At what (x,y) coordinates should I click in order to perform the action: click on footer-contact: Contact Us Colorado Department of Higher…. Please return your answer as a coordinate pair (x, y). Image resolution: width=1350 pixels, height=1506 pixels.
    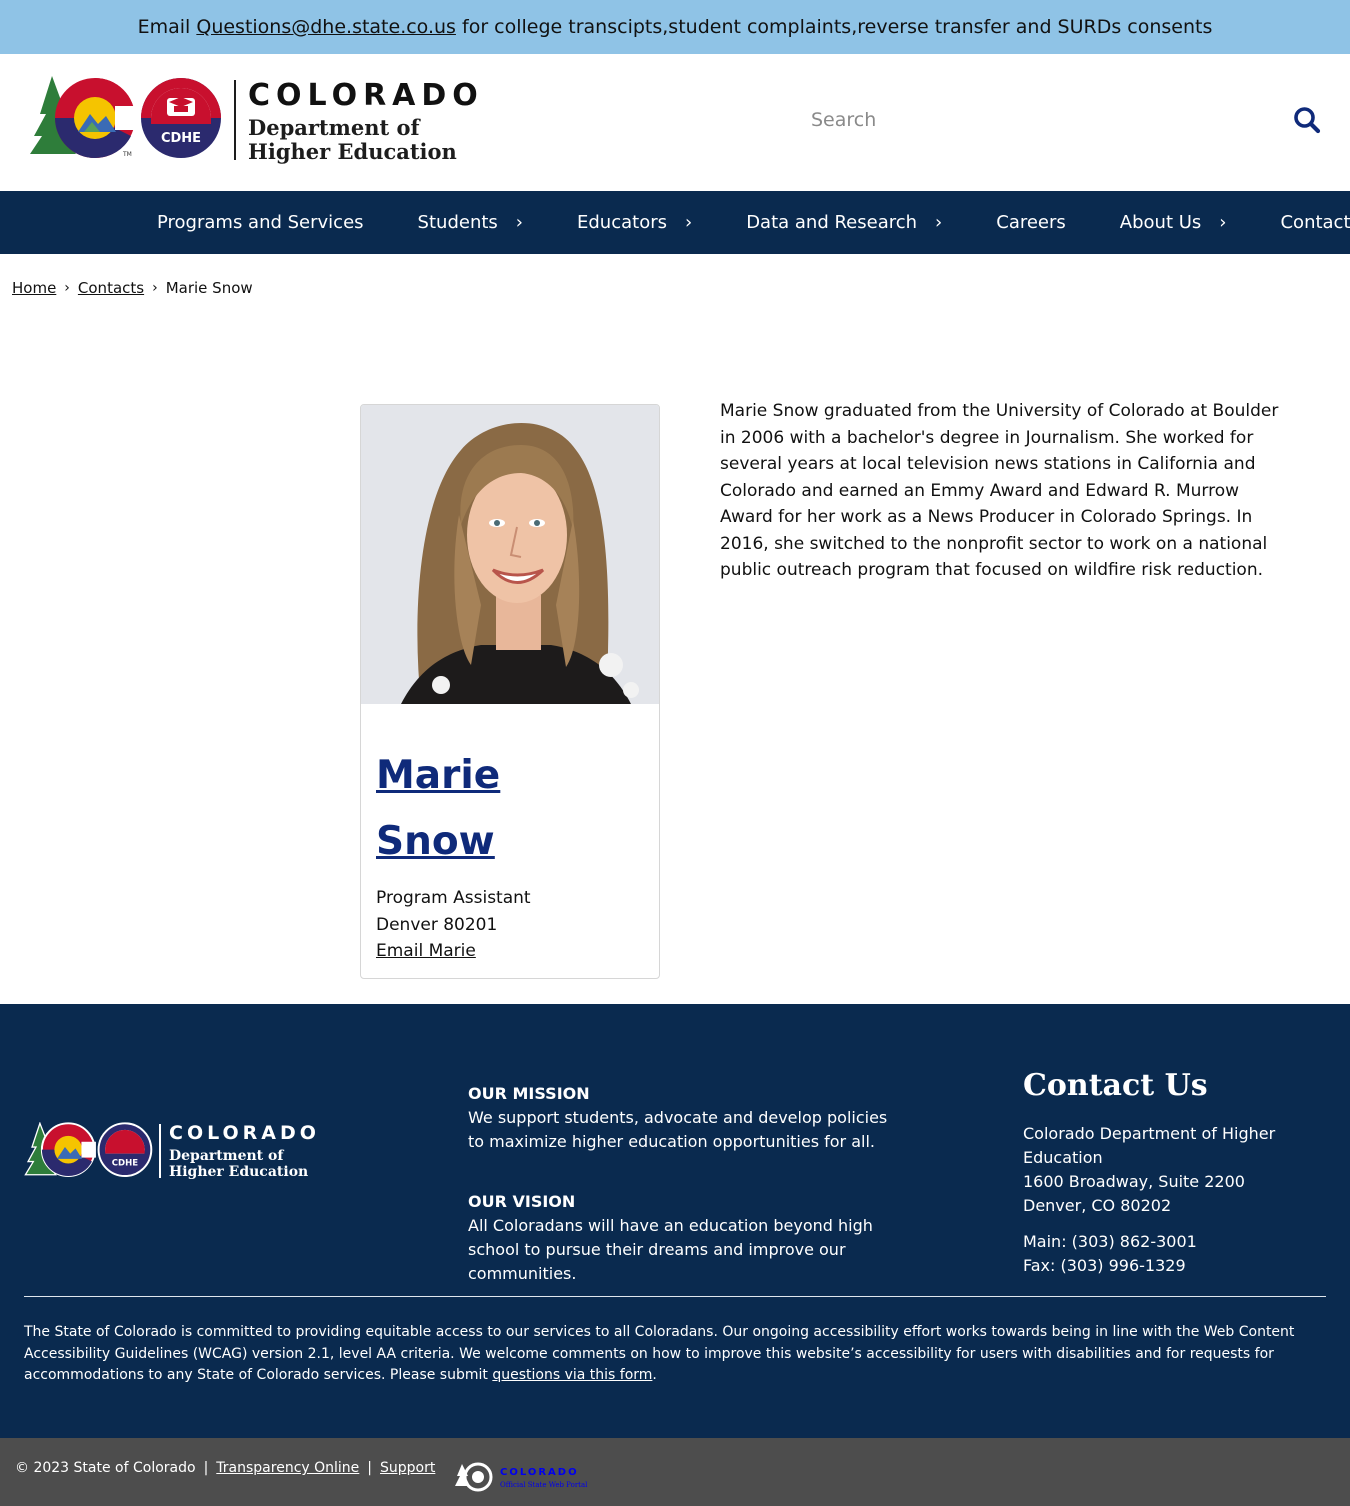
    Looking at the image, I should click on (1183, 1171).